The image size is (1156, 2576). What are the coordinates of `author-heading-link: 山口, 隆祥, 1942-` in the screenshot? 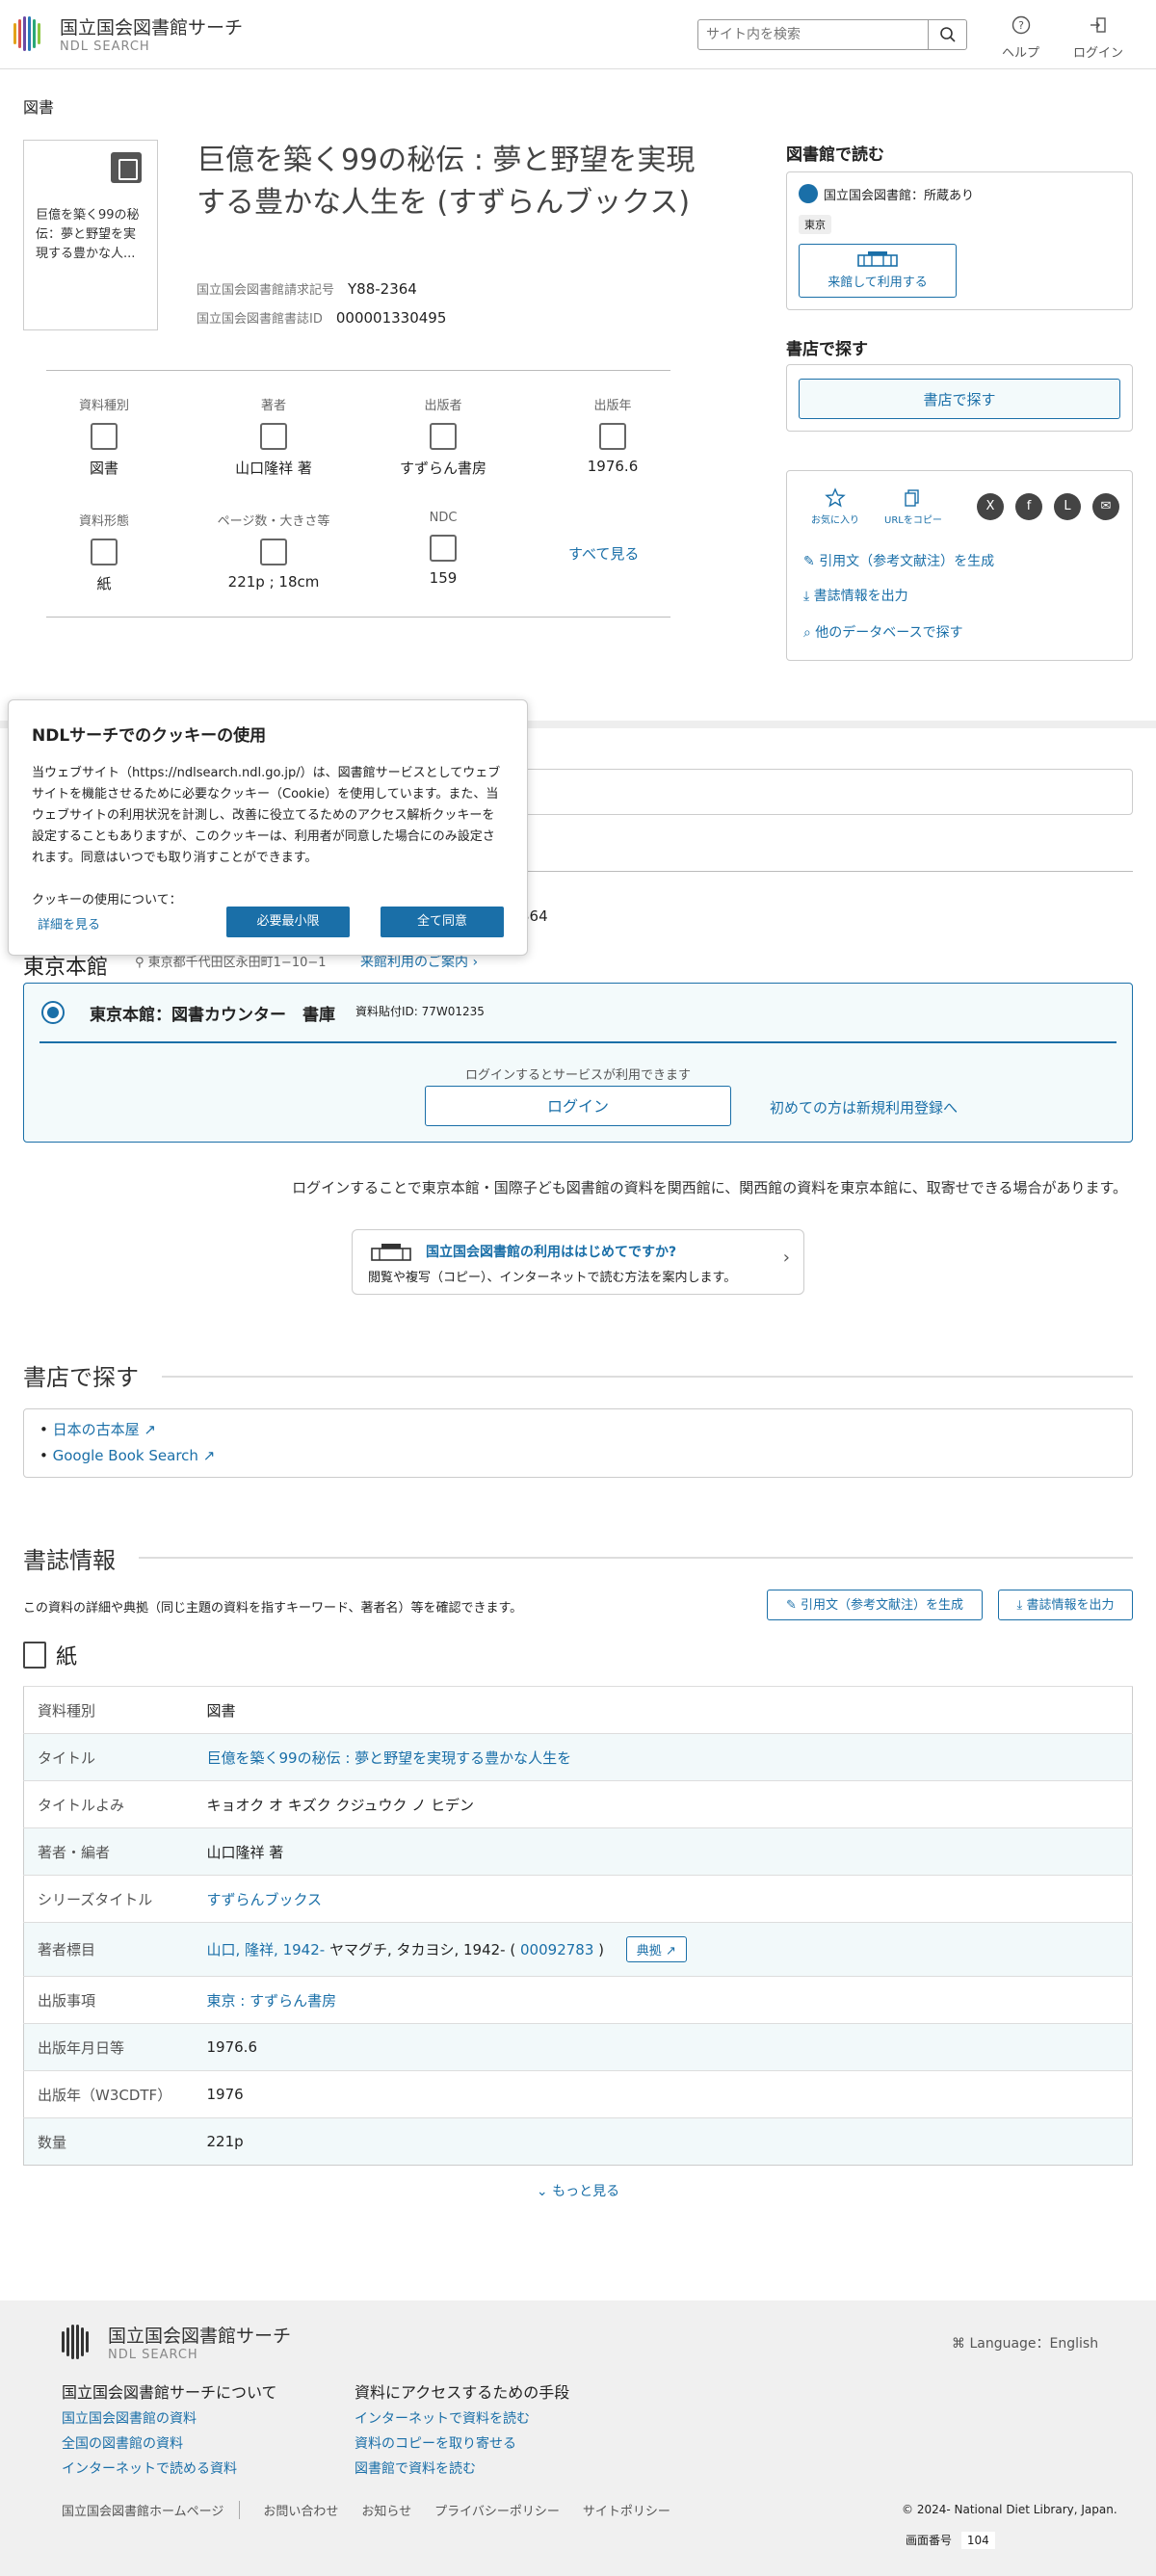 It's located at (266, 1949).